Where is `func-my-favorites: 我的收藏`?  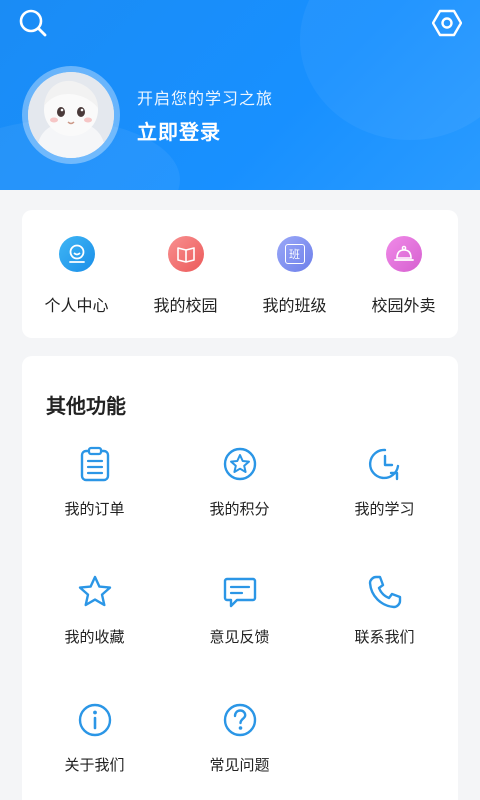
func-my-favorites: 我的收藏 is located at coordinates (94, 609).